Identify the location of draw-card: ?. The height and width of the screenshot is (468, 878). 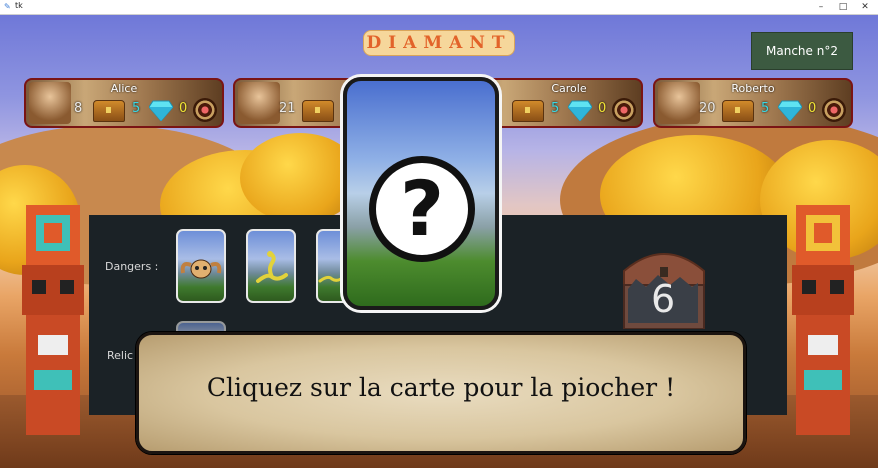
(421, 193).